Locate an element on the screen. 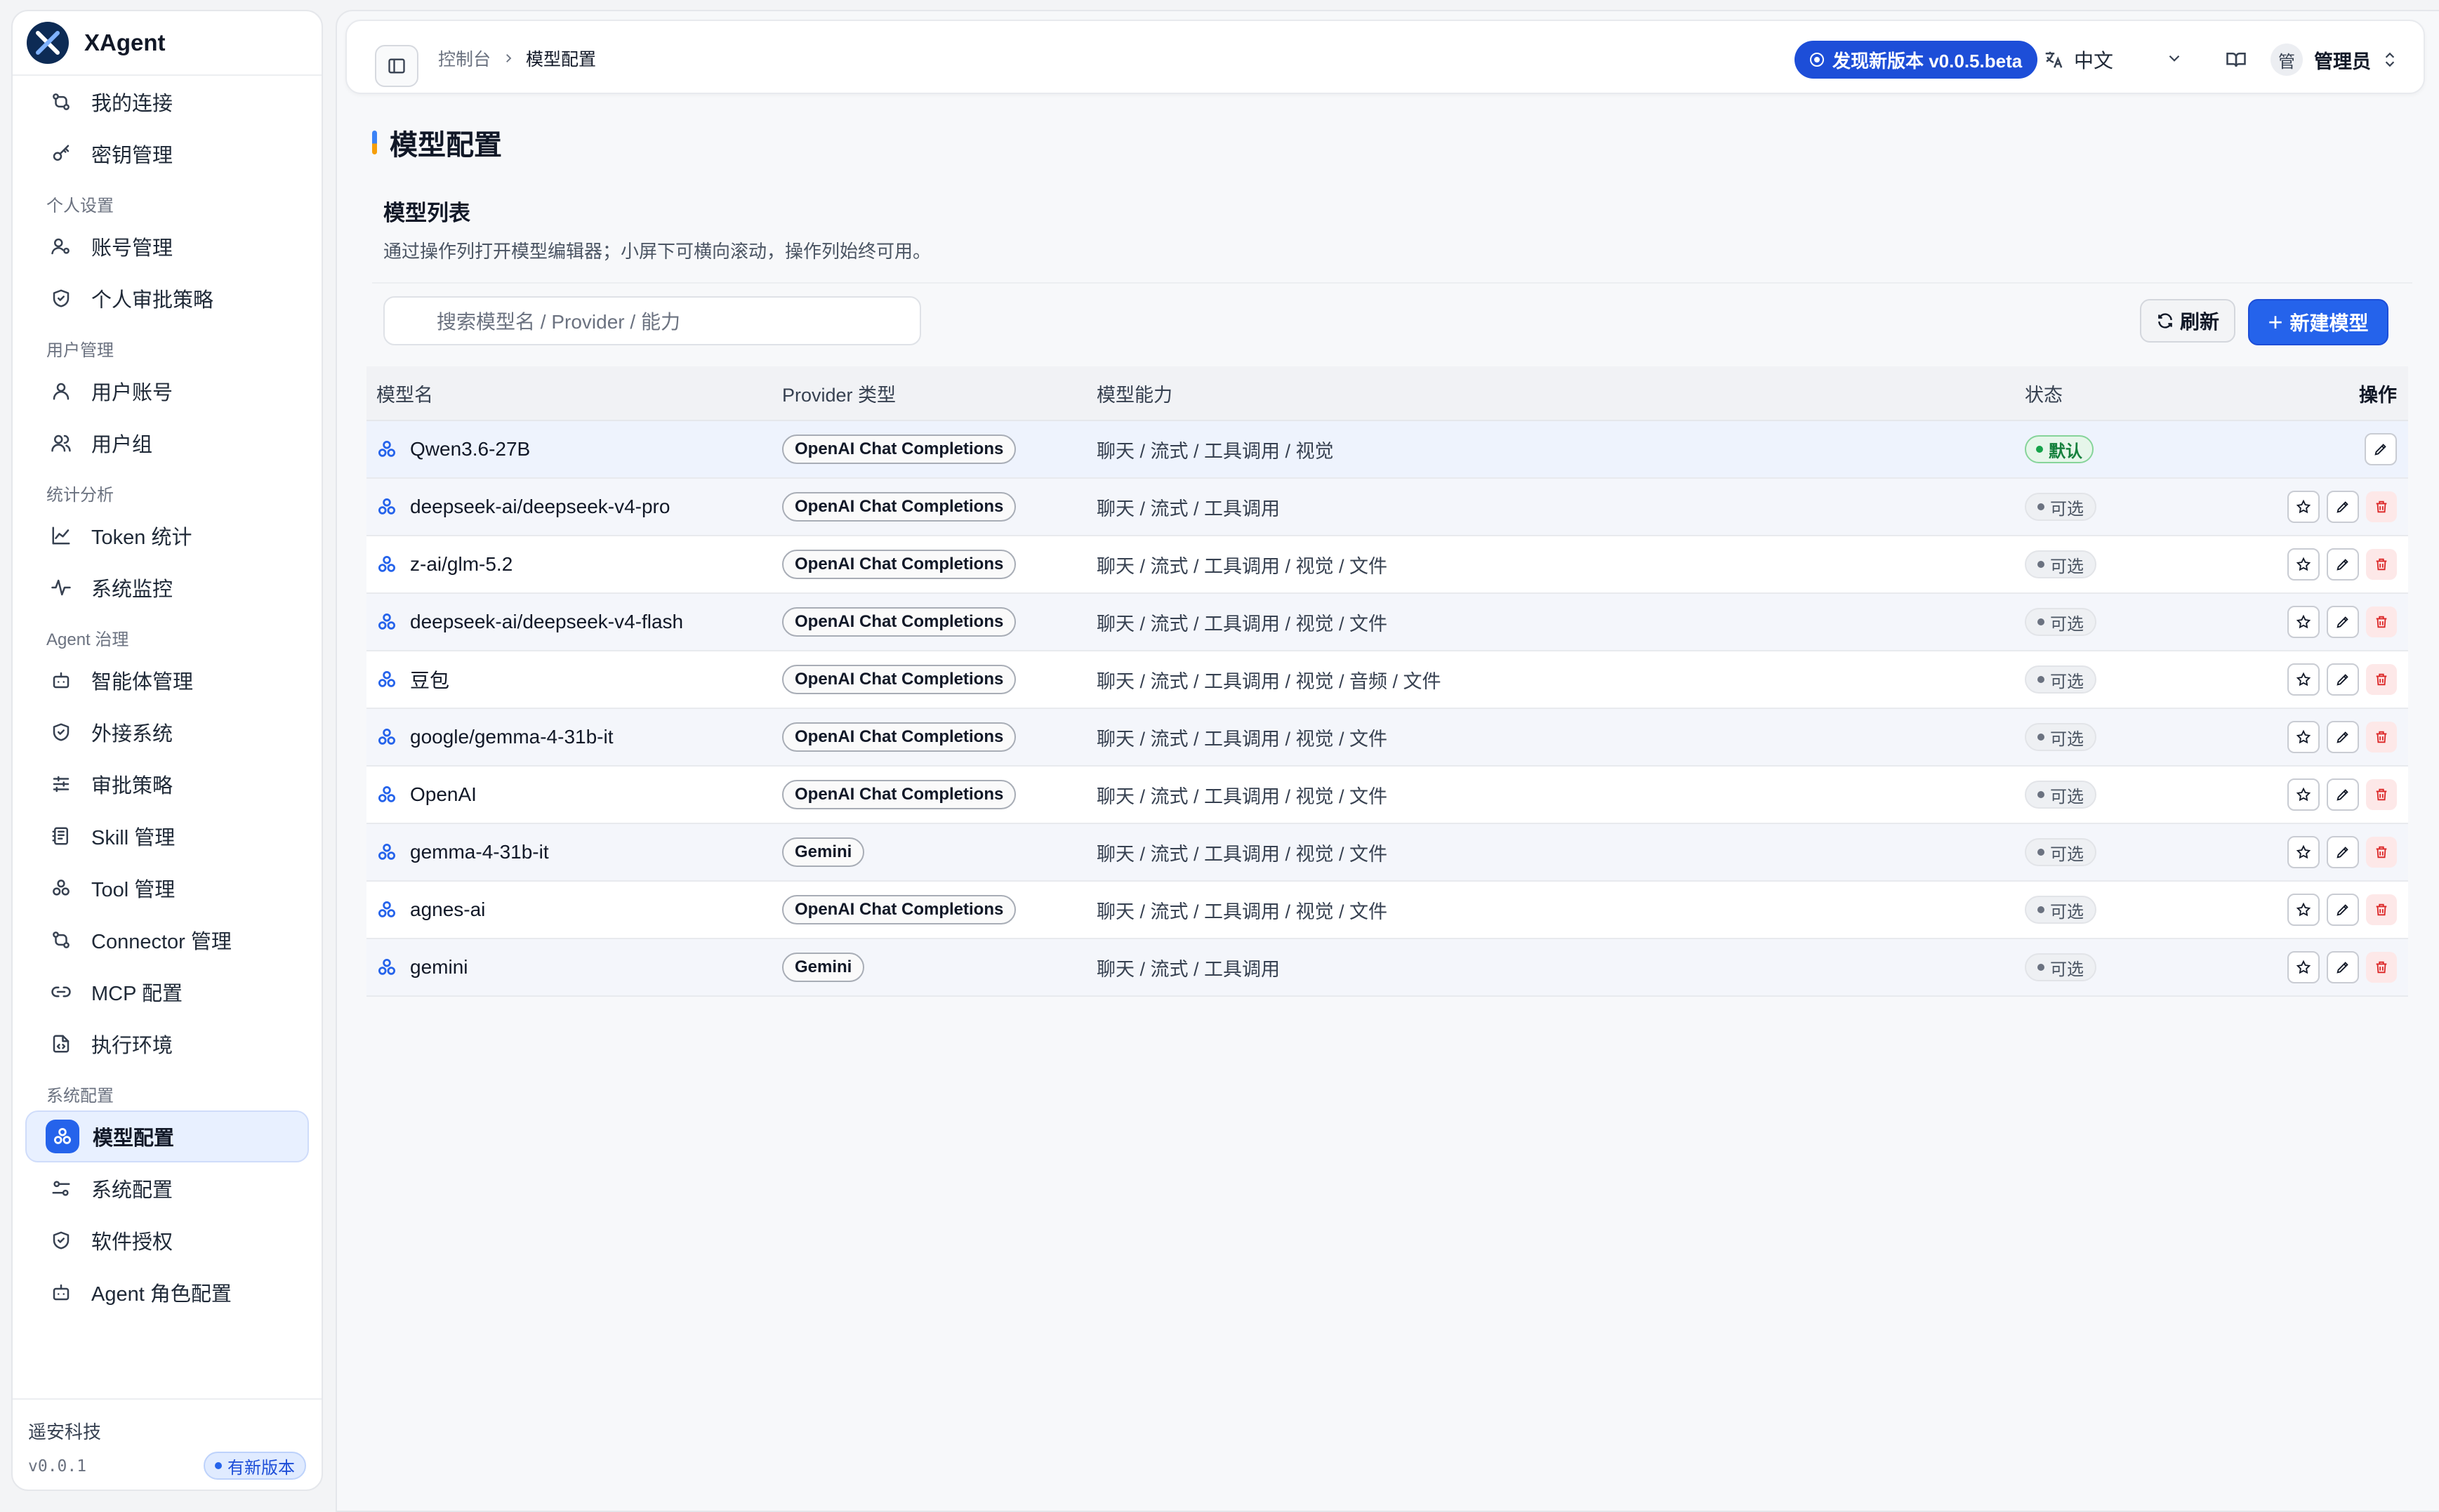 This screenshot has width=2439, height=1512. refresh-icon is located at coordinates (2165, 321).